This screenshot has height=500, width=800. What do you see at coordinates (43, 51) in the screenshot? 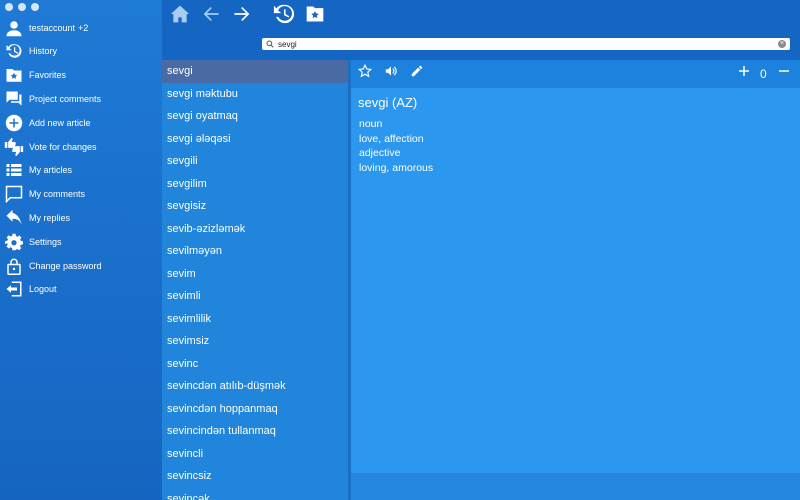
I see `sidebar-item-label: History` at bounding box center [43, 51].